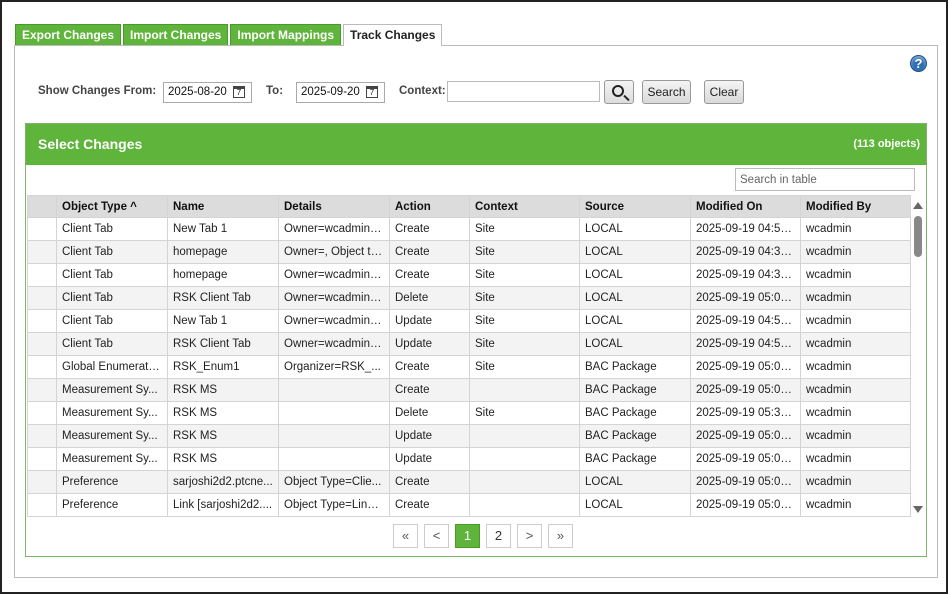  What do you see at coordinates (524, 206) in the screenshot?
I see `column-header-context: Context` at bounding box center [524, 206].